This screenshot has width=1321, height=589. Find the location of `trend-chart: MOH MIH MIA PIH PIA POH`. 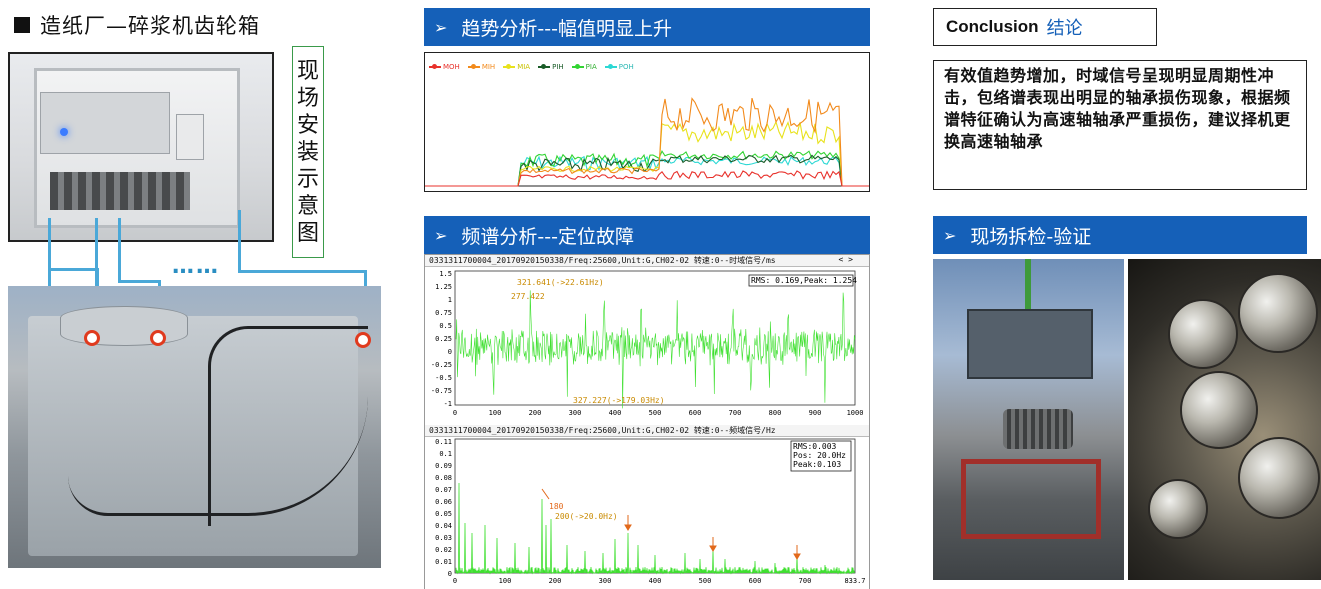

trend-chart: MOH MIH MIA PIH PIA POH is located at coordinates (647, 122).